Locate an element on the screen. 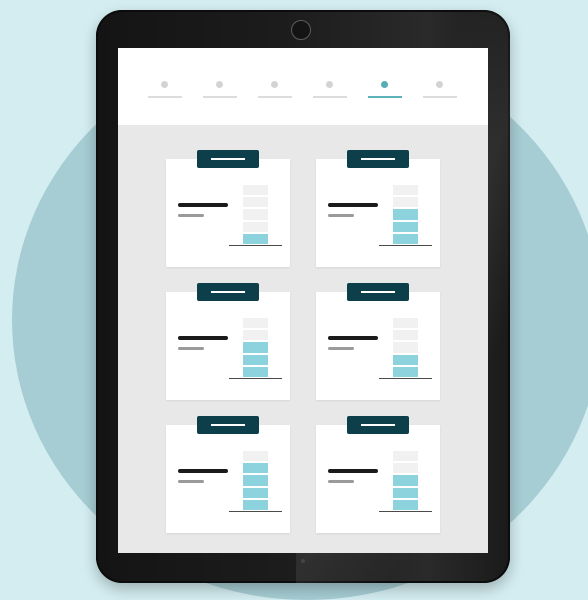 The height and width of the screenshot is (600, 588). step-progress-header is located at coordinates (303, 86).